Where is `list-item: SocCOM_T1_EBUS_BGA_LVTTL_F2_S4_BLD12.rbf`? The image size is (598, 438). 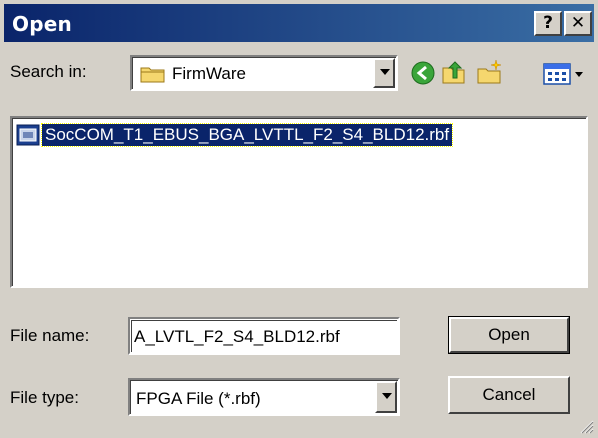
list-item: SocCOM_T1_EBUS_BGA_LVTTL_F2_S4_BLD12.rbf is located at coordinates (235, 135).